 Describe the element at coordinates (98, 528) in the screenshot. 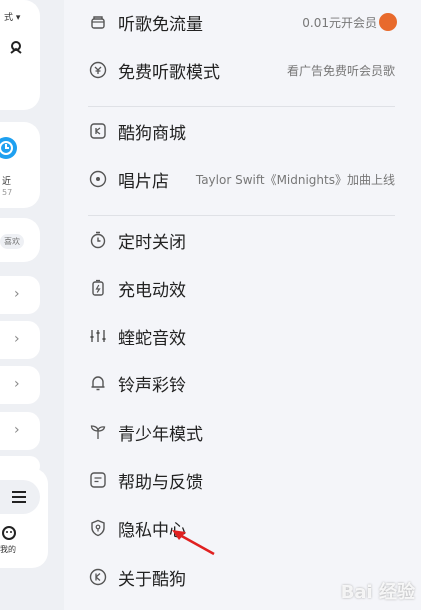

I see `shield-icon` at that location.